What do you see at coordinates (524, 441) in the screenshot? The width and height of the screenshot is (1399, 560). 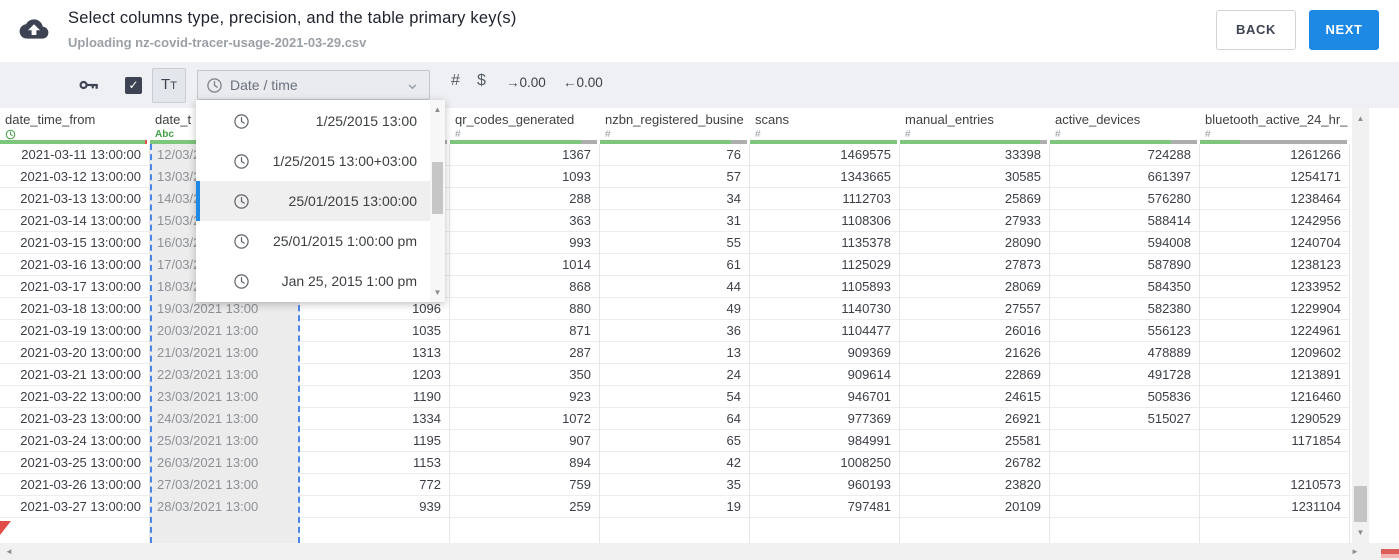 I see `table-cell: 907` at bounding box center [524, 441].